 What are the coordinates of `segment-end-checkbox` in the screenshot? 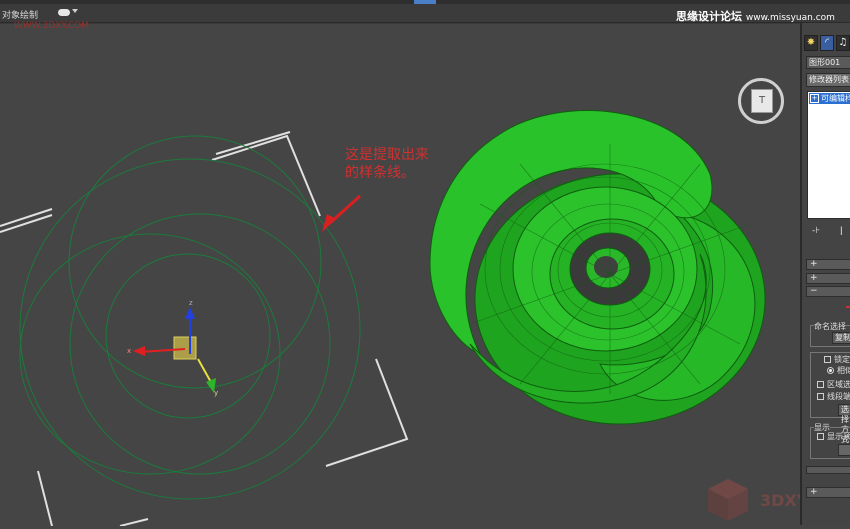 It's located at (820, 396).